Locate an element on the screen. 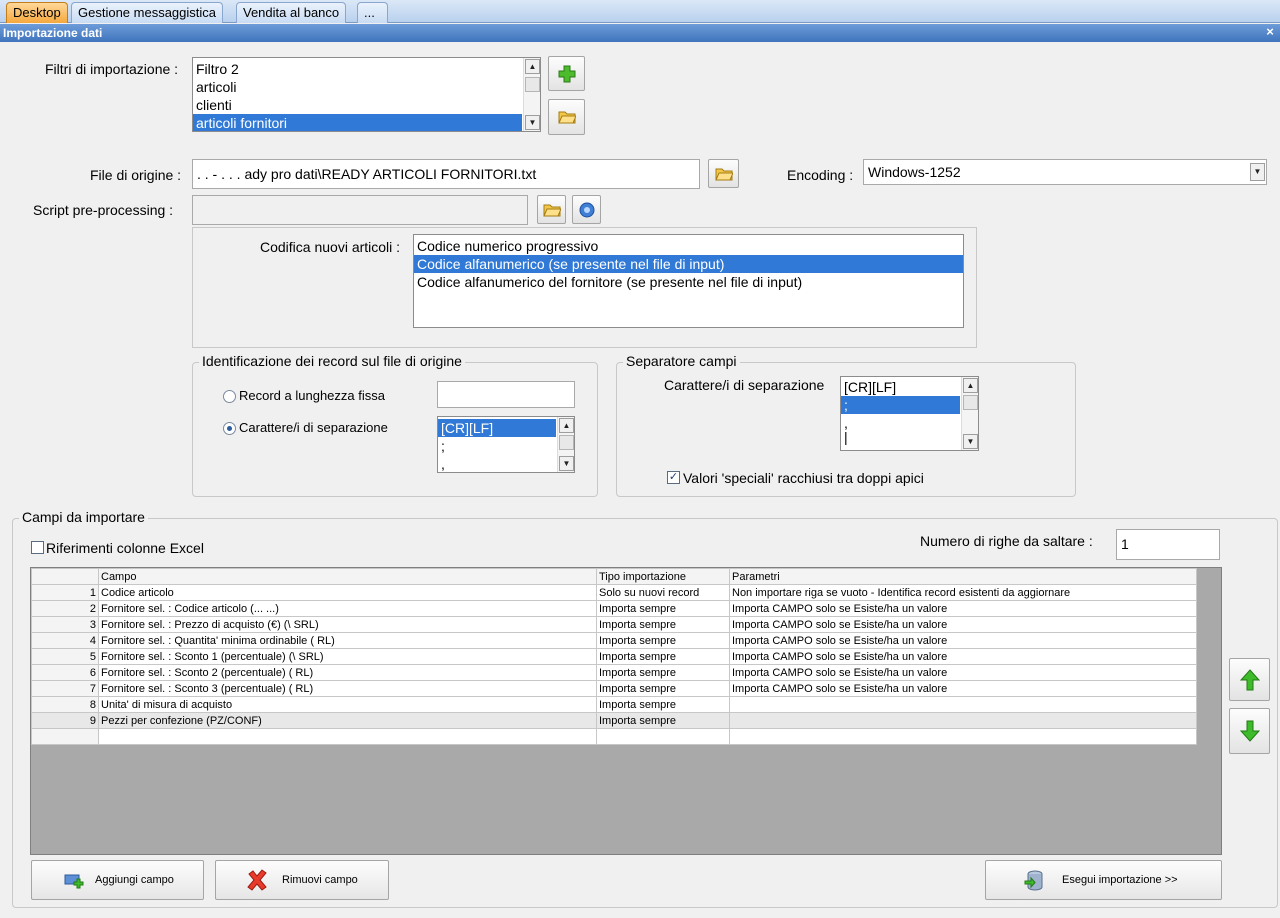 This screenshot has width=1280, height=918. list-item: Codice numerico progressivo is located at coordinates (688, 246).